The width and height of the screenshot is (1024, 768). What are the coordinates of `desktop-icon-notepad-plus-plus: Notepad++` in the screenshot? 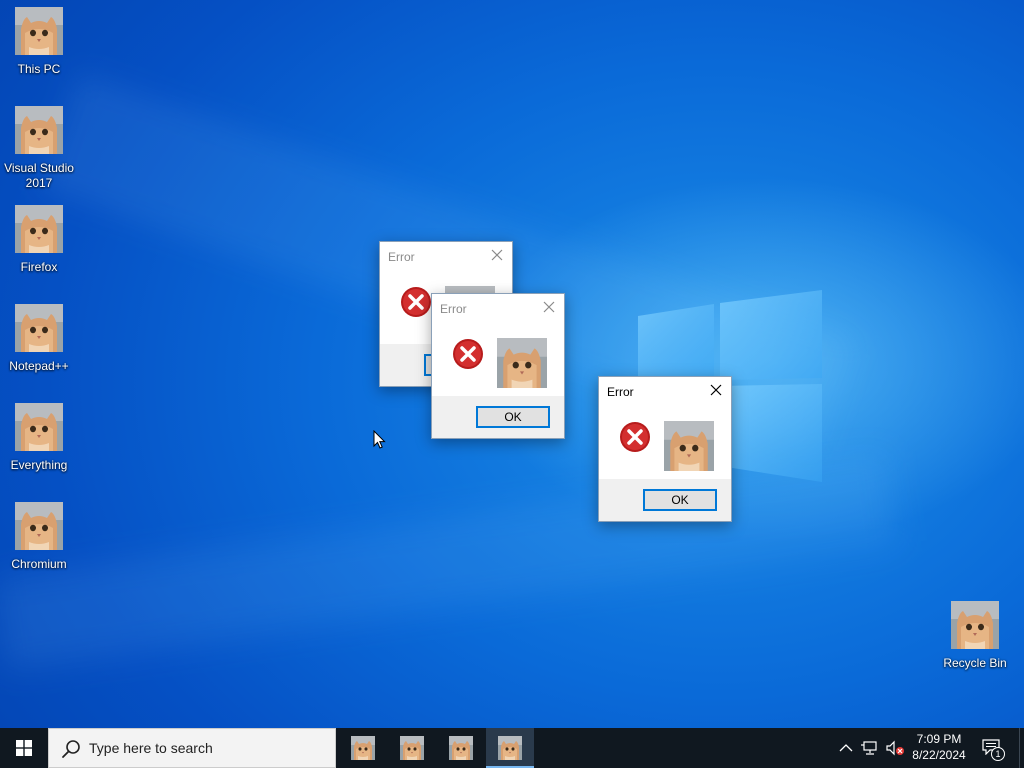 It's located at (39, 339).